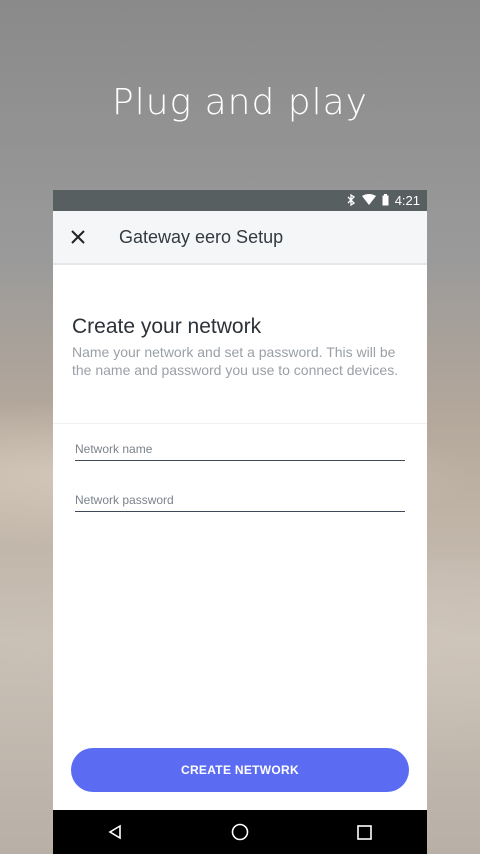  I want to click on close-button, so click(78, 237).